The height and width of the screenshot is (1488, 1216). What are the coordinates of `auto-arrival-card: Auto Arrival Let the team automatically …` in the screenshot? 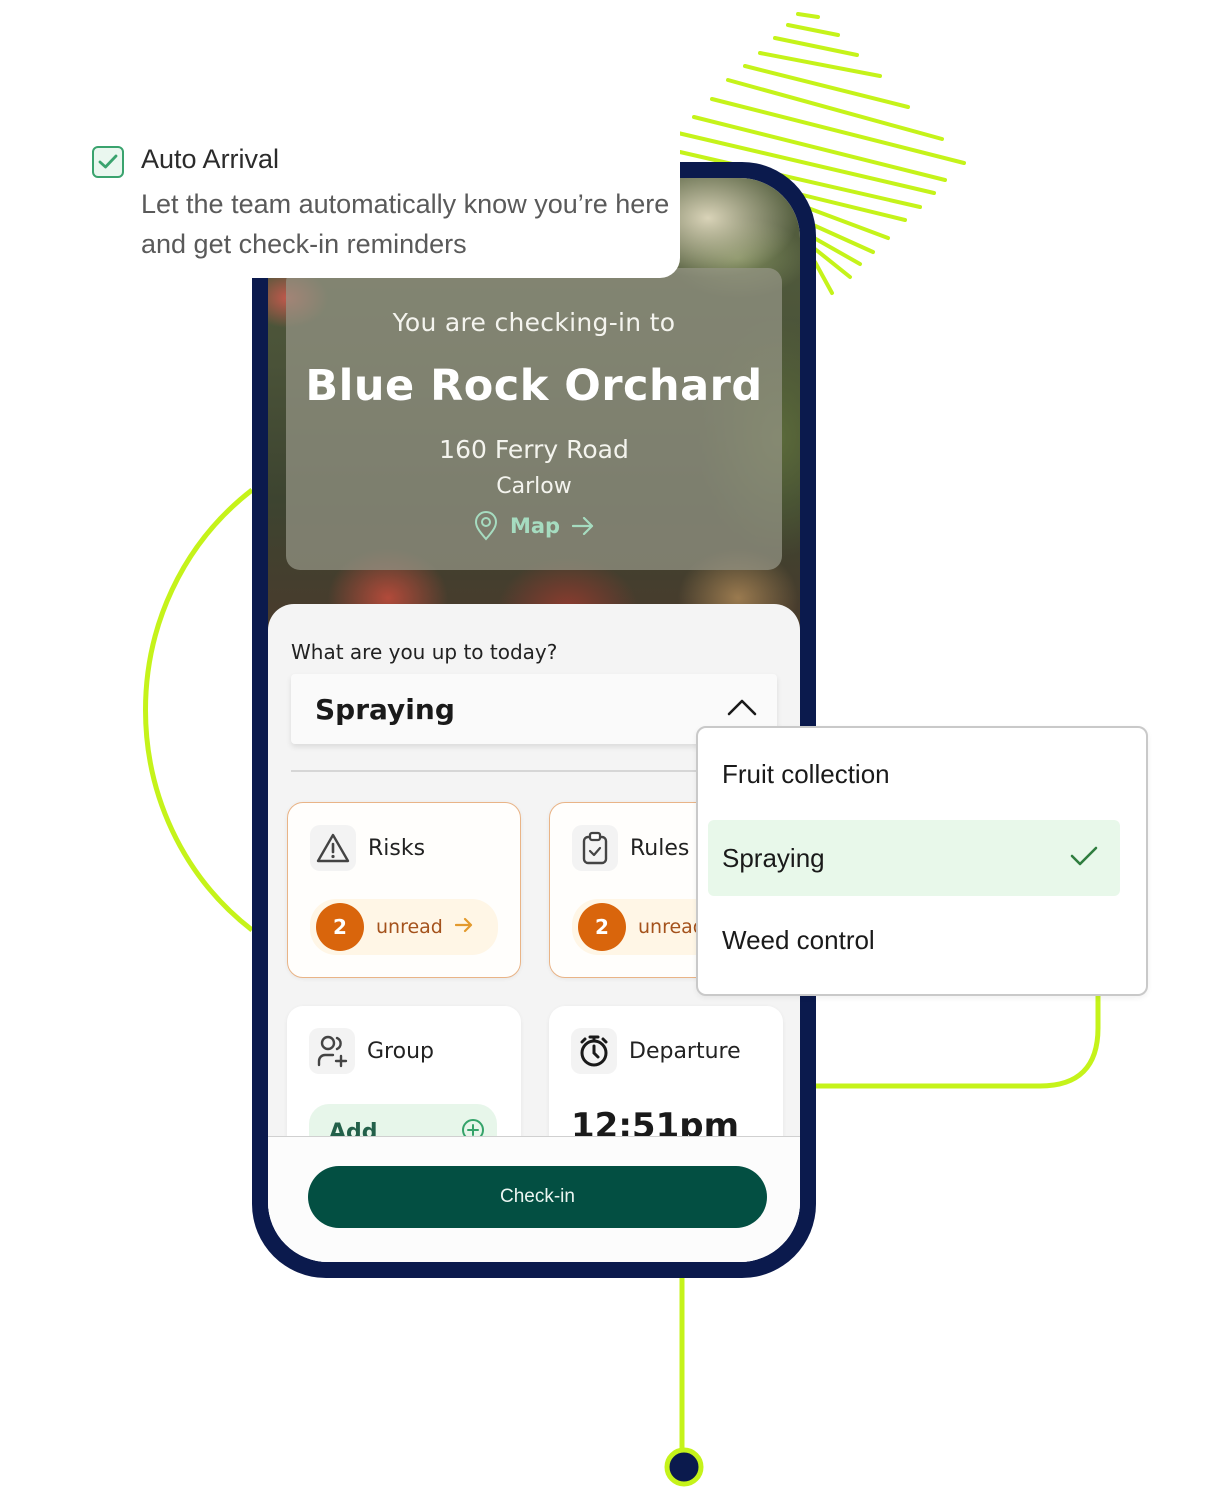 It's located at (340, 198).